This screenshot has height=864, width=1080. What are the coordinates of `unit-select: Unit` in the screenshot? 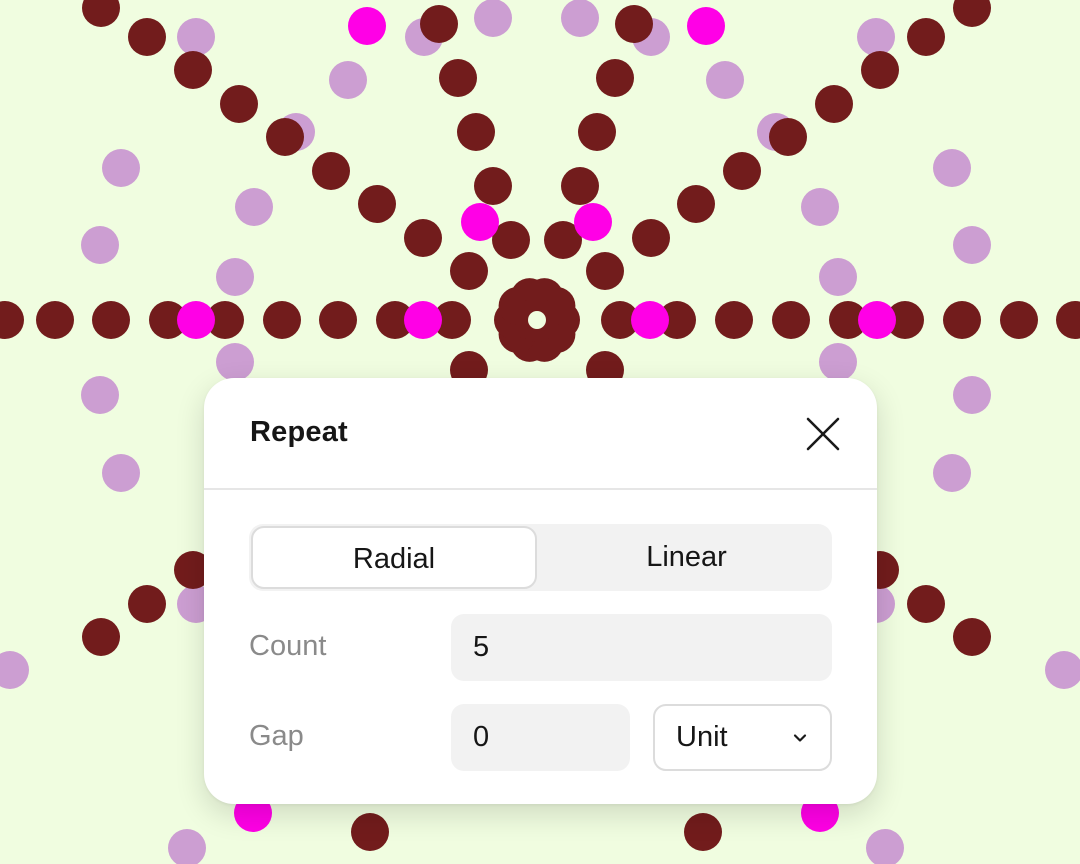 It's located at (742, 737).